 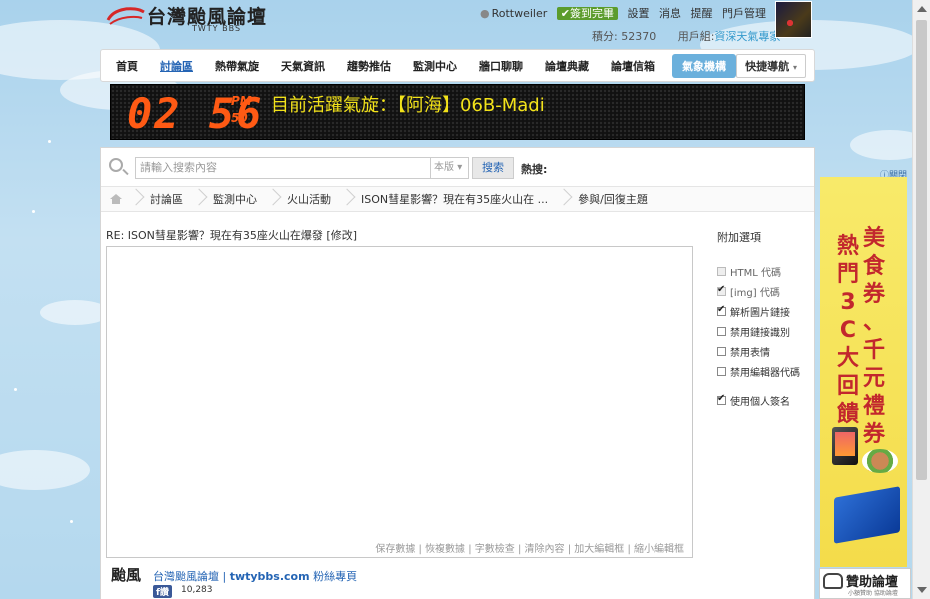 I want to click on home-icon, so click(x=116, y=199).